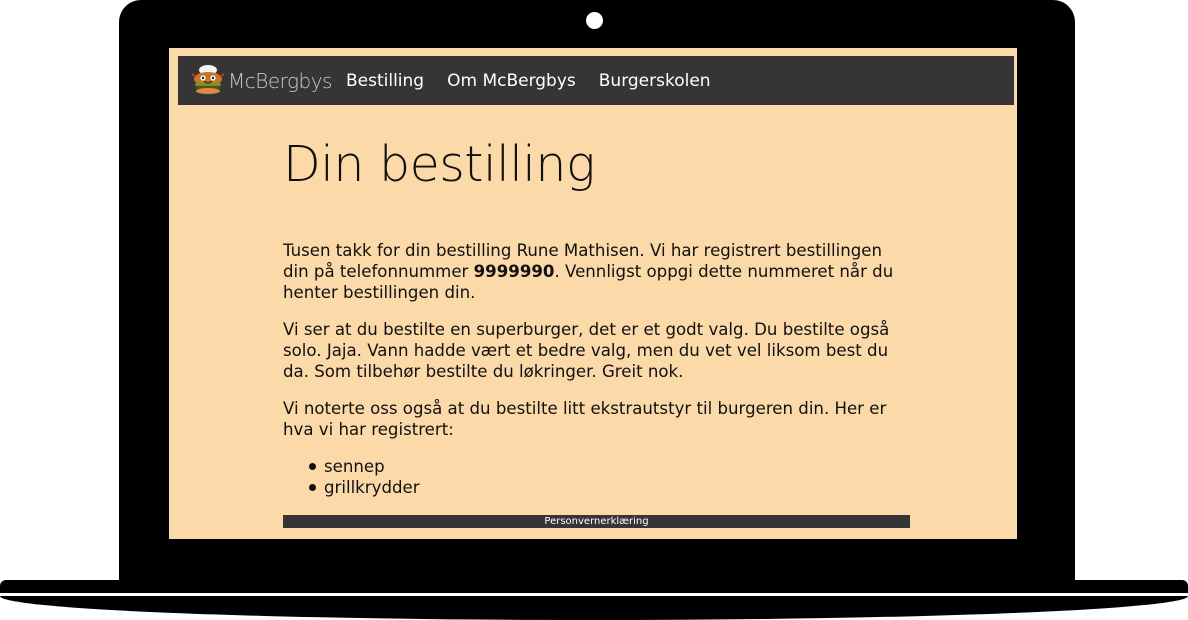 Image resolution: width=1188 pixels, height=620 pixels. What do you see at coordinates (372, 487) in the screenshot?
I see `extra-item-label: grillkrydder` at bounding box center [372, 487].